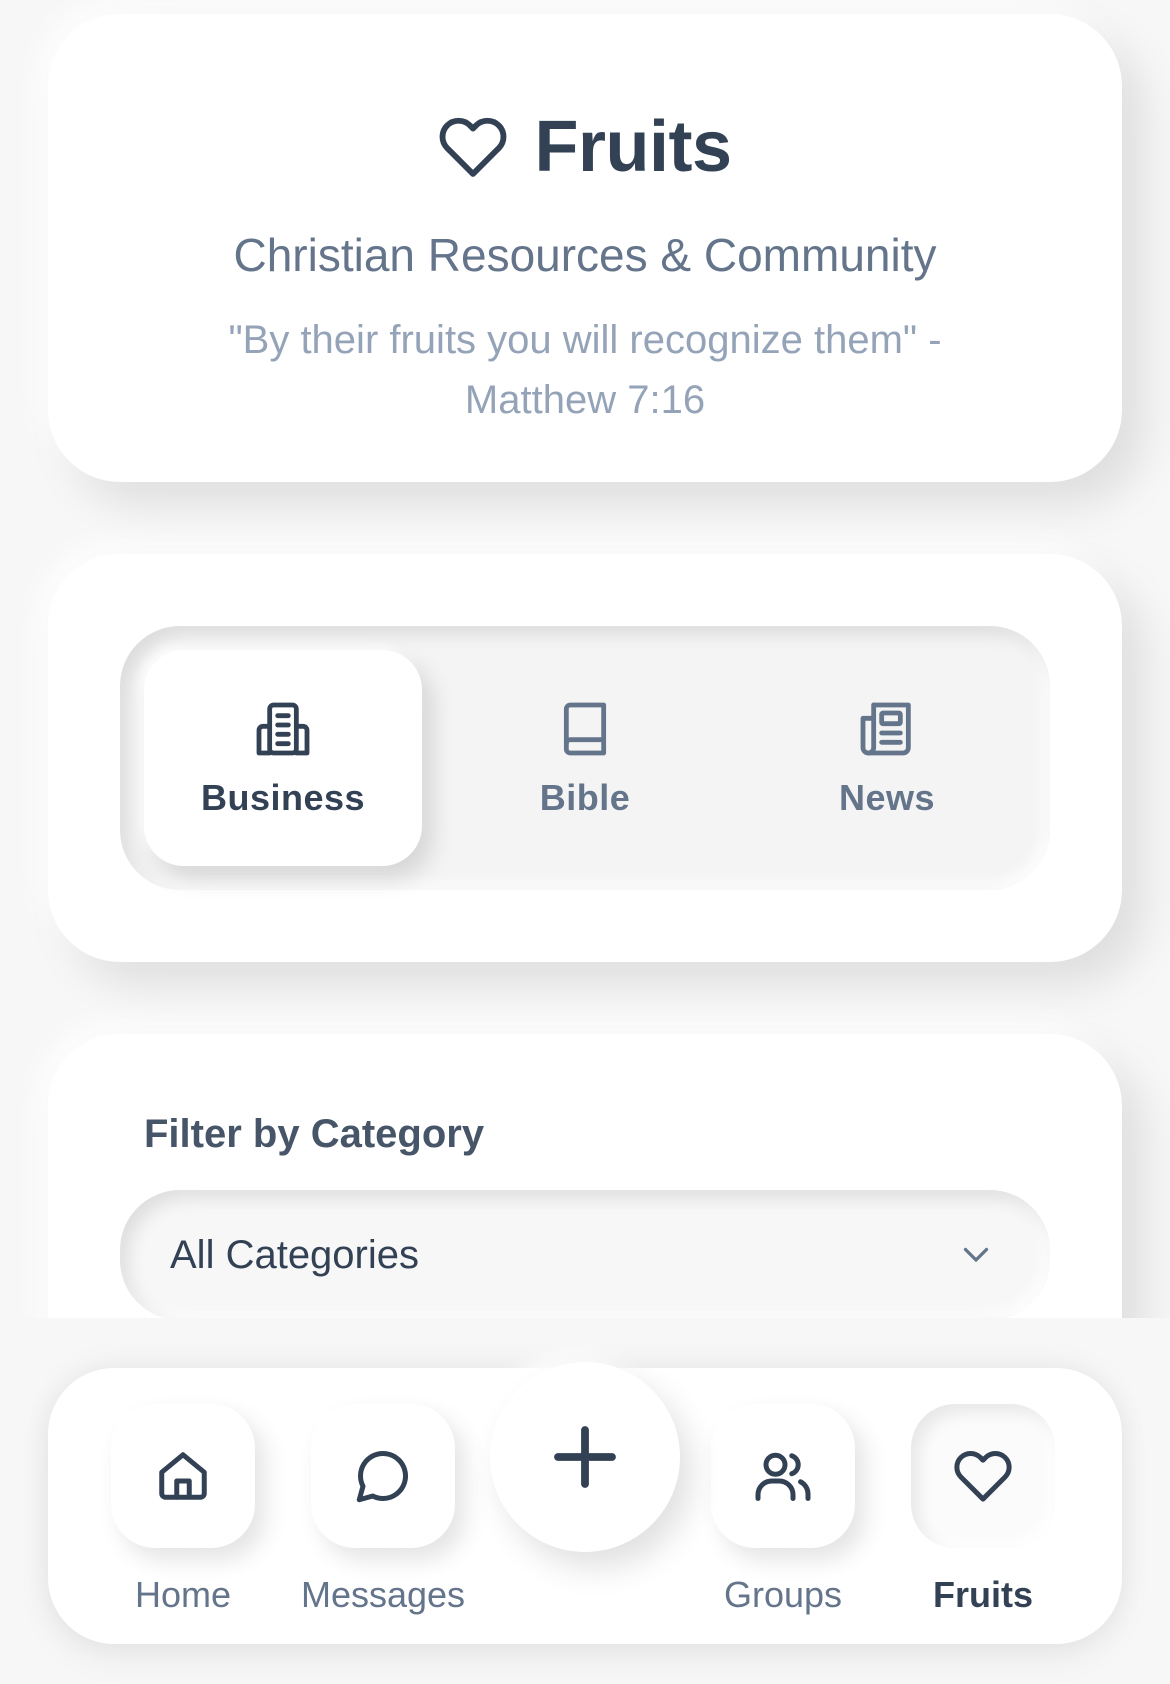  Describe the element at coordinates (633, 147) in the screenshot. I see `page-title: Fruits` at that location.